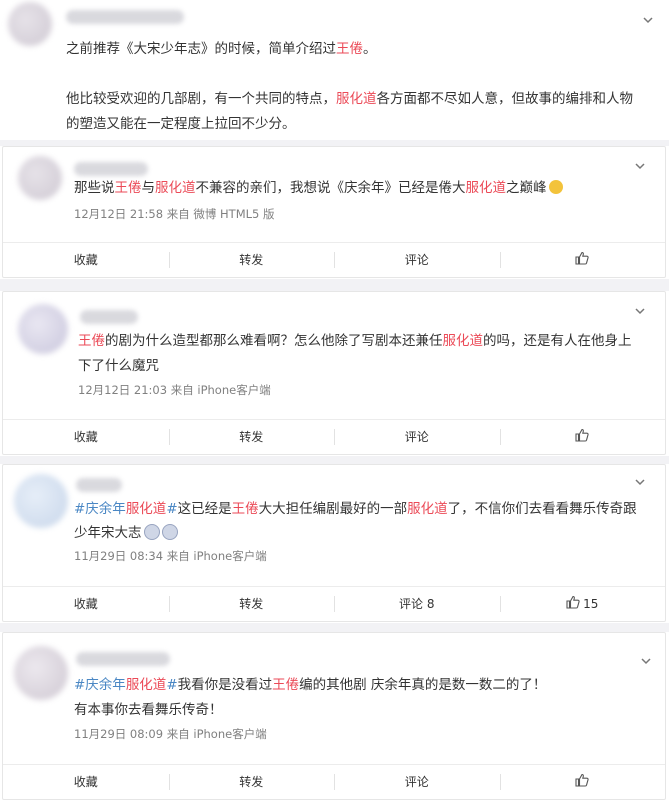  I want to click on comment-meta: 12月12日 21:03 来自 iPhone客户端, so click(174, 390).